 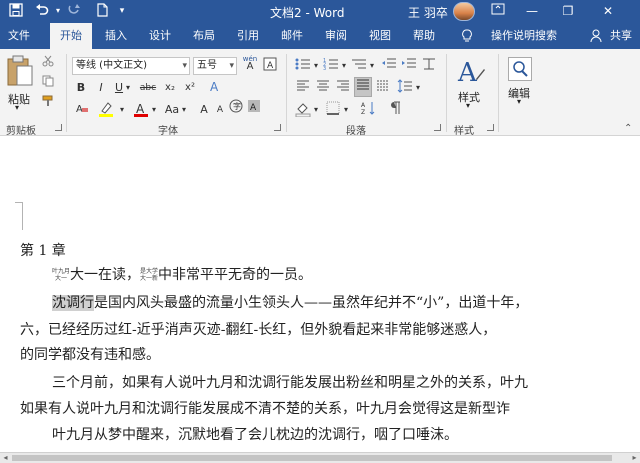 I want to click on cut-icon, so click(x=48, y=64).